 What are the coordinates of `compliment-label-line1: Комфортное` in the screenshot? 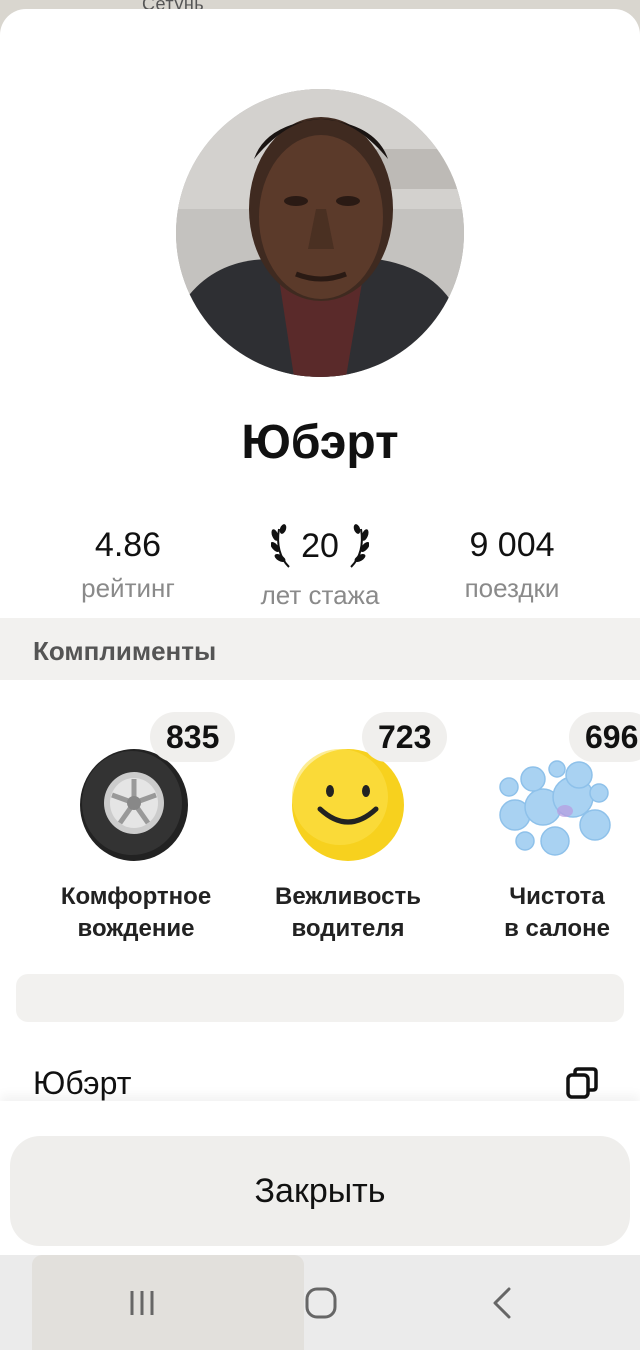 It's located at (136, 896).